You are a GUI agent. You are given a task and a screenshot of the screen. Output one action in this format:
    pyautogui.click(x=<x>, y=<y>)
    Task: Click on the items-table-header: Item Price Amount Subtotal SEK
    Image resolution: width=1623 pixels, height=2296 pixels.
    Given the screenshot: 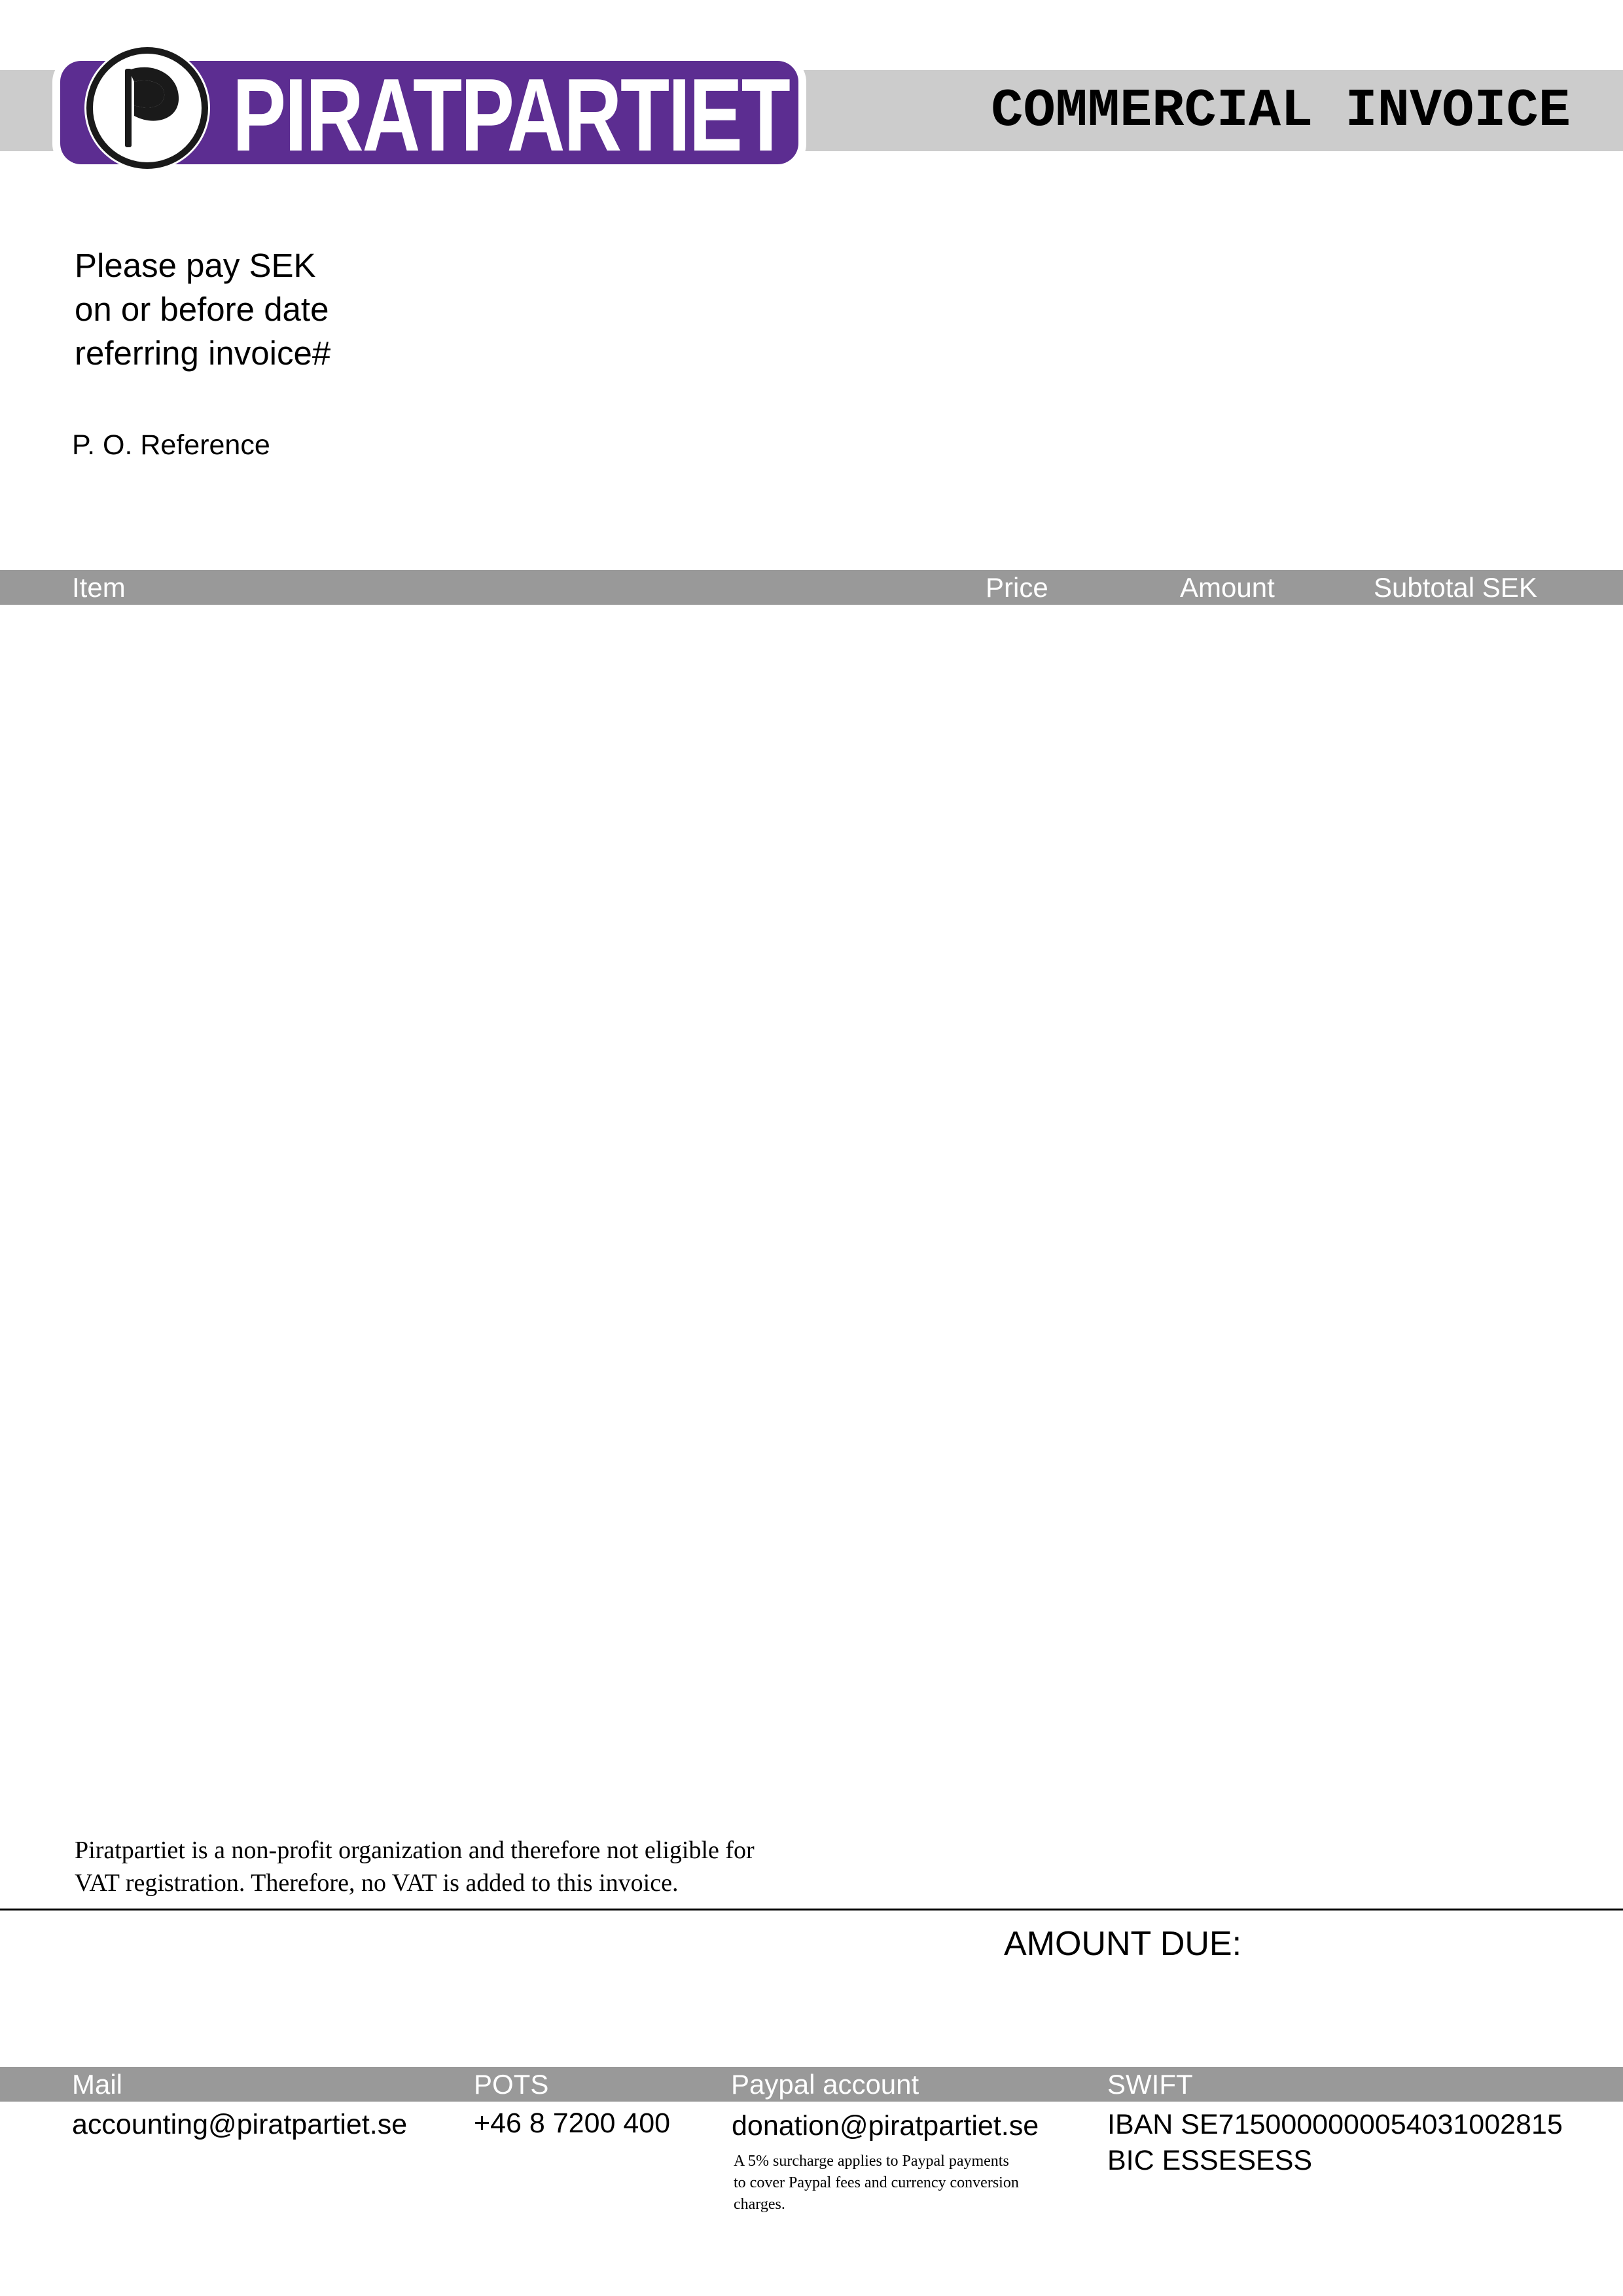 What is the action you would take?
    pyautogui.click(x=811, y=587)
    